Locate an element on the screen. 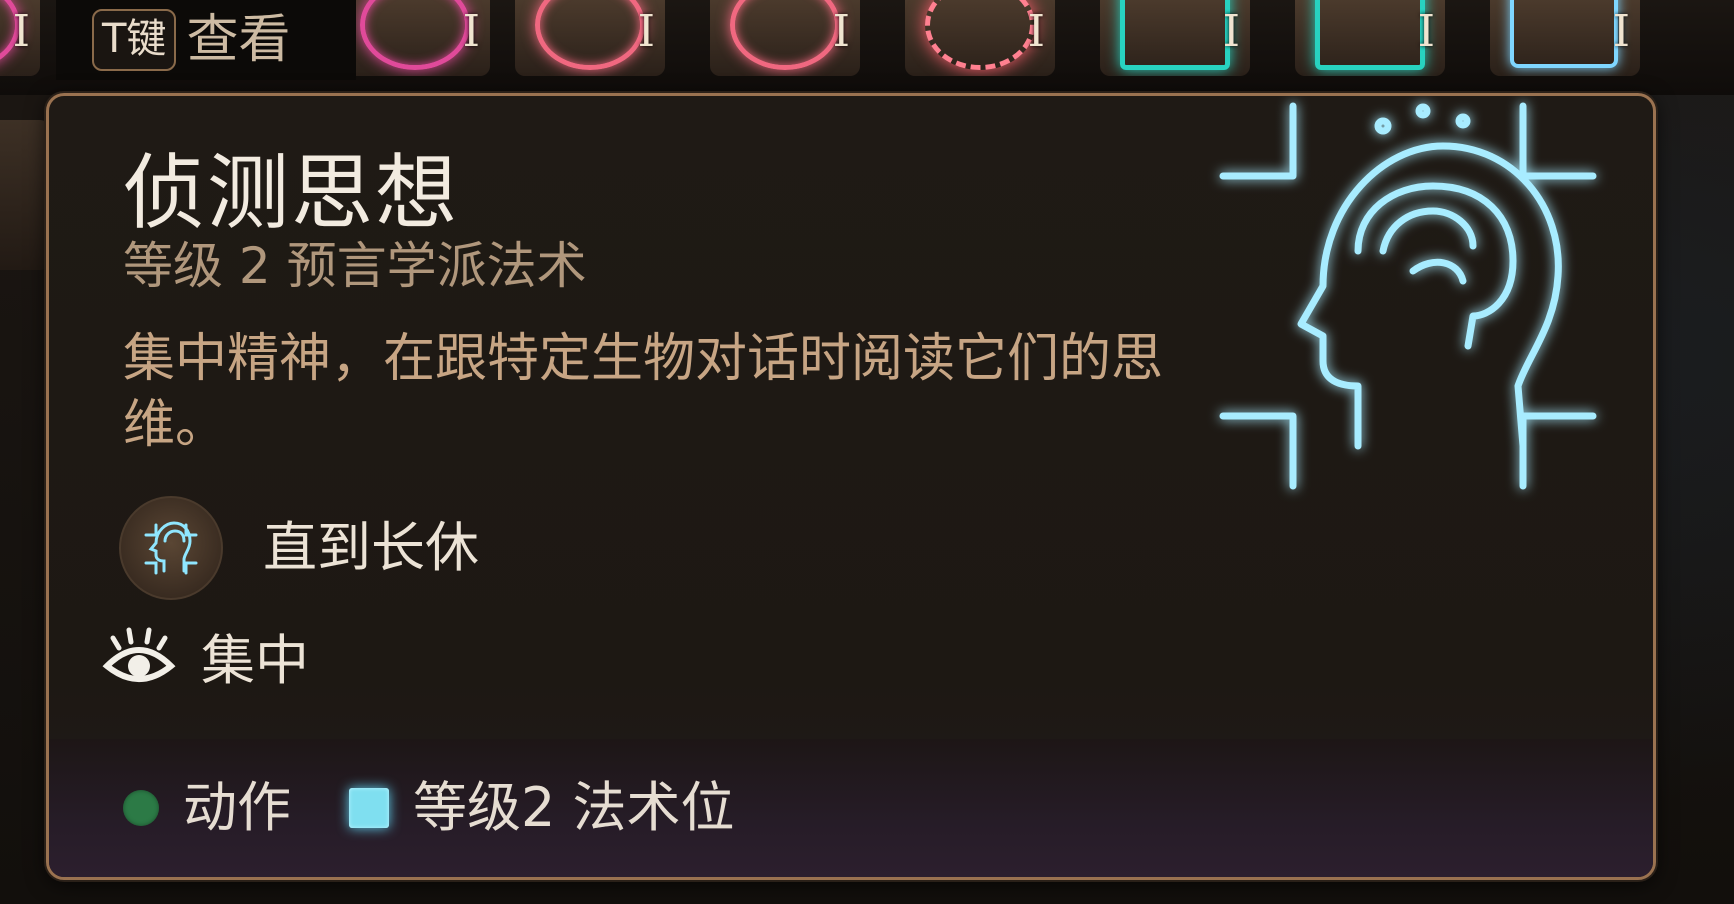 This screenshot has height=904, width=1734. spell-title: 侦测思想 is located at coordinates (291, 193).